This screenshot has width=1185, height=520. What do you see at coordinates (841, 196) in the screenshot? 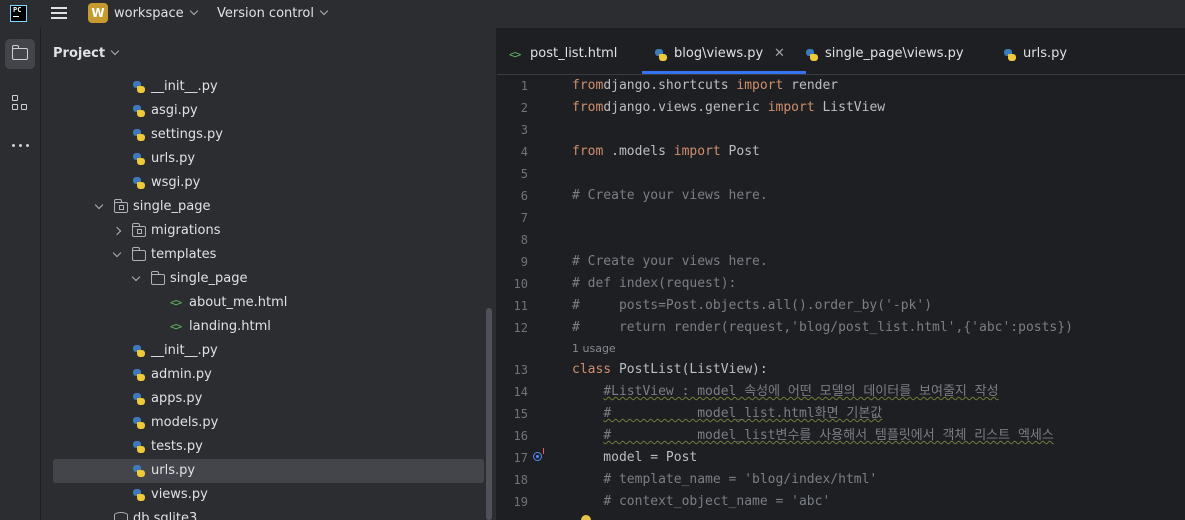
I see `code-line: 6 # Create your views here.` at bounding box center [841, 196].